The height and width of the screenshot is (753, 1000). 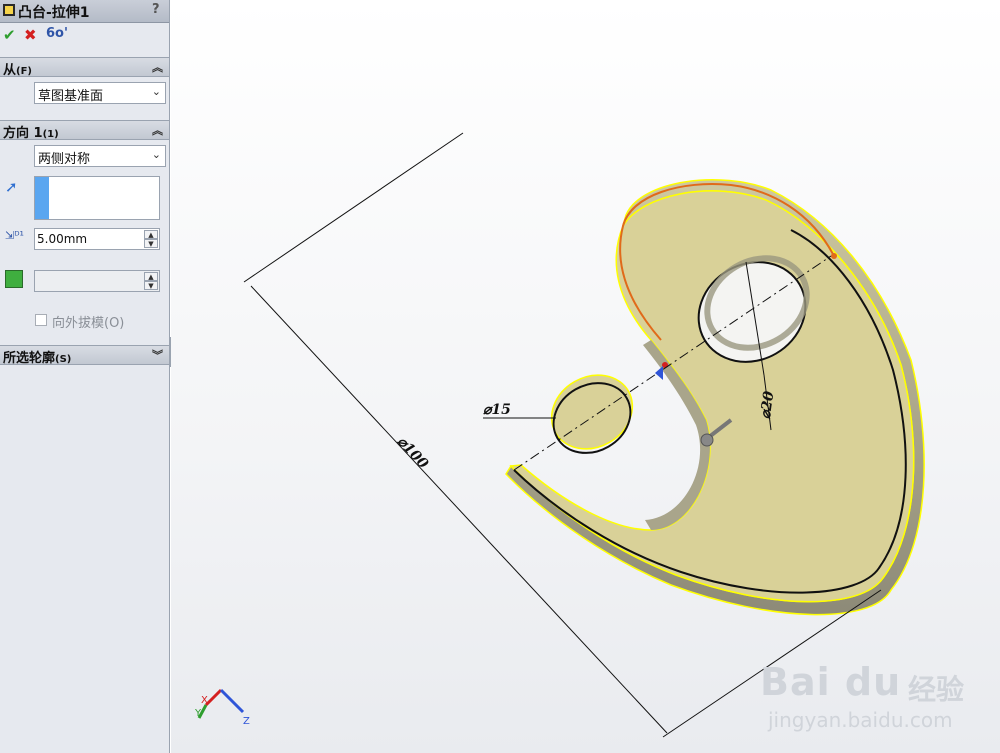 What do you see at coordinates (204, 700) in the screenshot?
I see `triad-x-label: X` at bounding box center [204, 700].